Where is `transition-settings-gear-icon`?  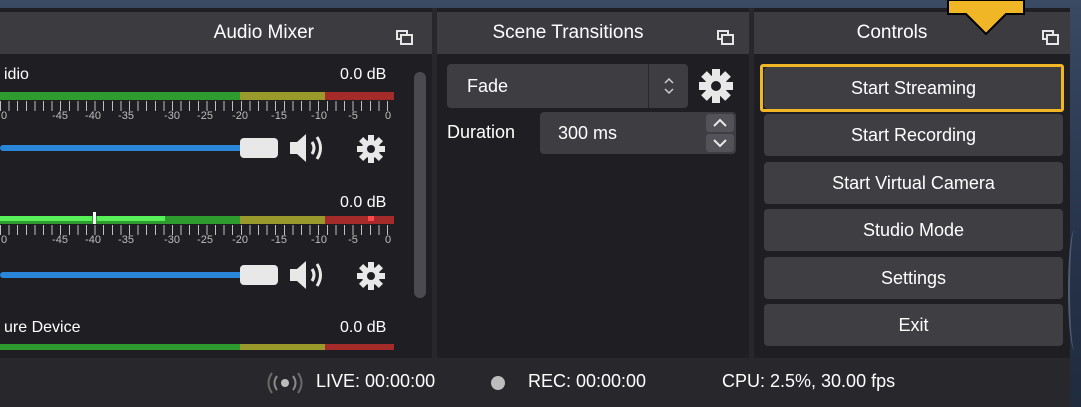 transition-settings-gear-icon is located at coordinates (716, 86).